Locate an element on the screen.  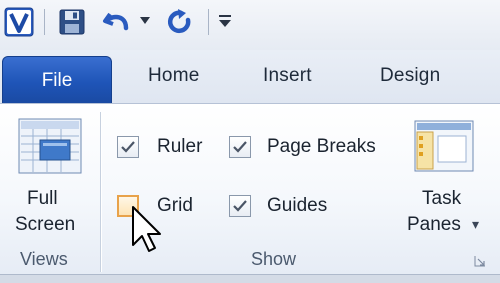
tab-design: Design is located at coordinates (410, 76).